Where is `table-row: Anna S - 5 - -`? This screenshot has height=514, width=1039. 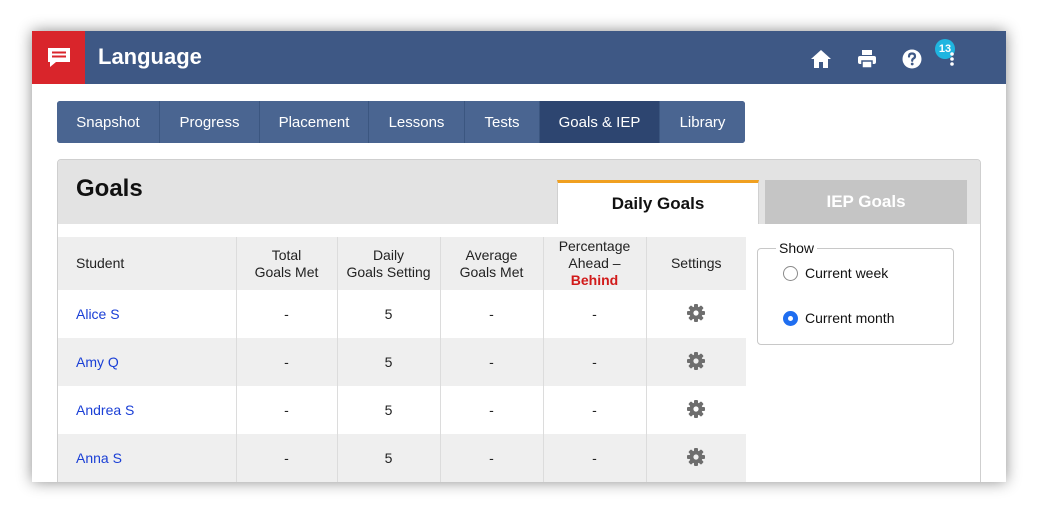 table-row: Anna S - 5 - - is located at coordinates (402, 458).